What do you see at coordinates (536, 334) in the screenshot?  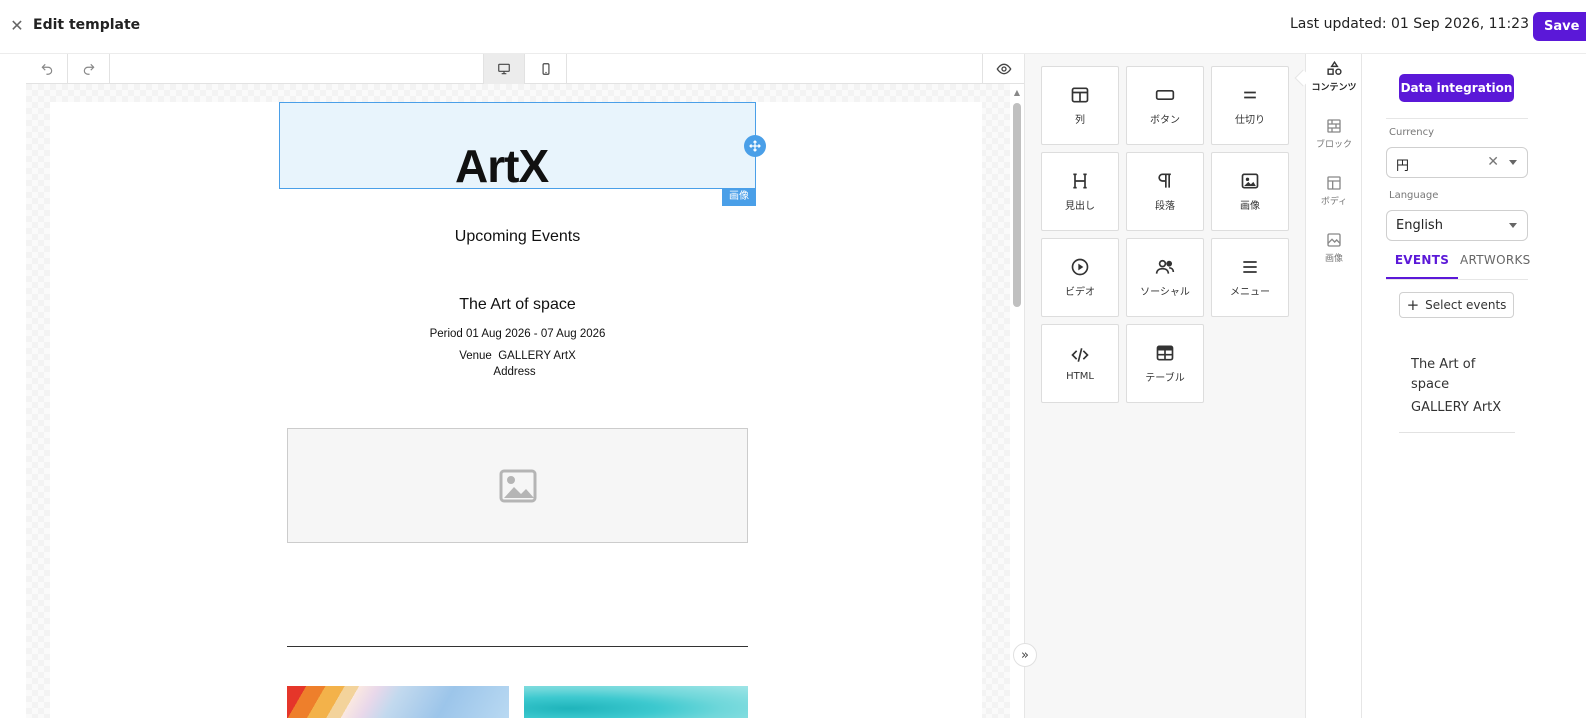 I see `period-value: 01 Aug 2026 - 07 Aug 2026` at bounding box center [536, 334].